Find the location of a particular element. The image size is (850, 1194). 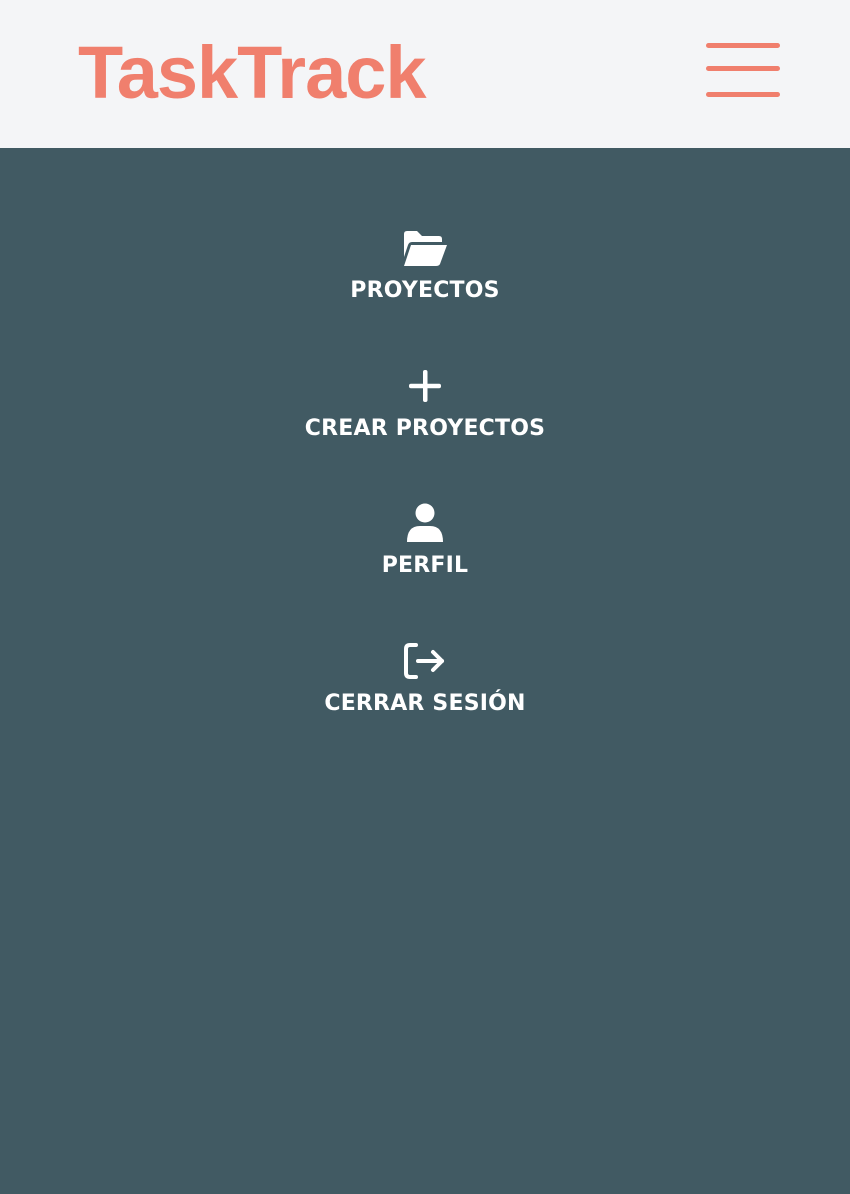

hamburger-menu-icon is located at coordinates (743, 72).